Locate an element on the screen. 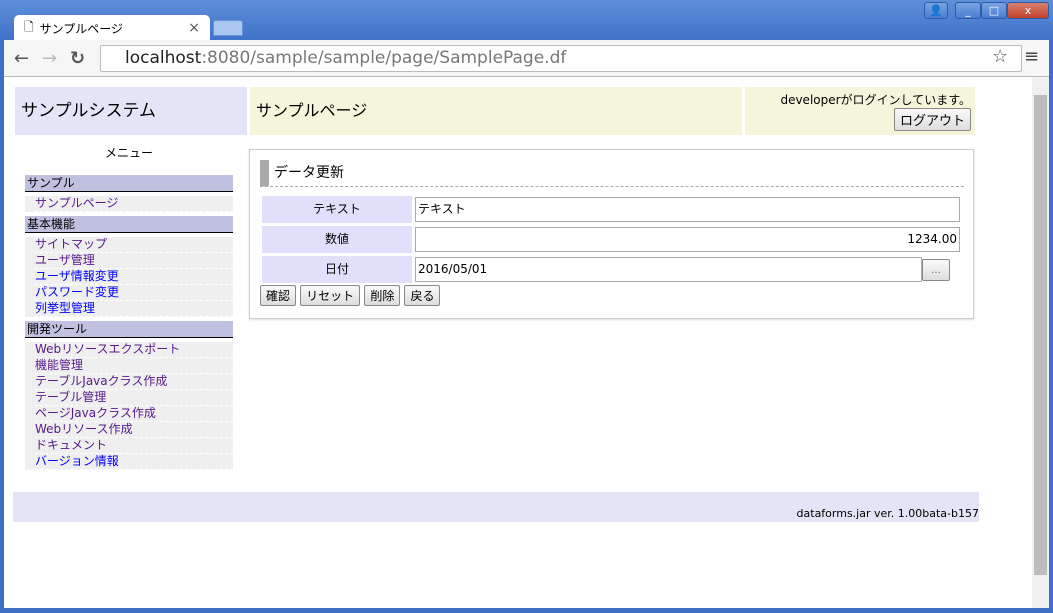 This screenshot has width=1053, height=613. field-row-number: 数値 1234.00 is located at coordinates (612, 239).